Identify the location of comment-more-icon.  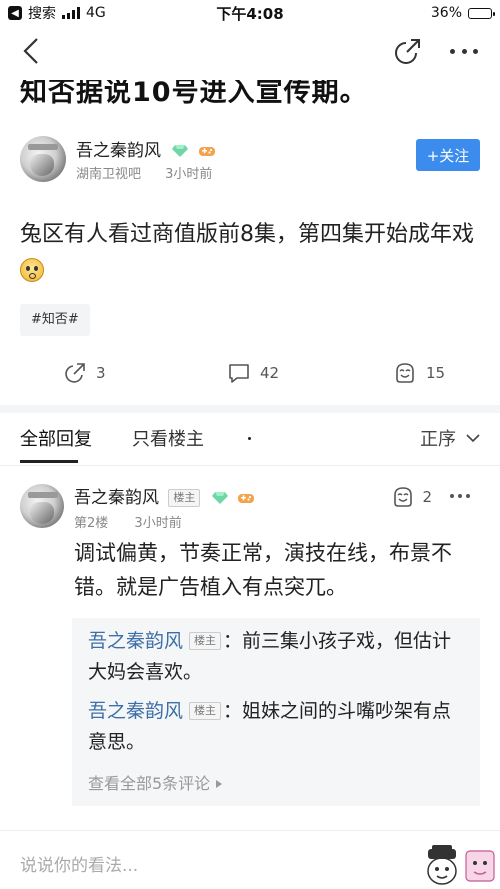
(460, 497).